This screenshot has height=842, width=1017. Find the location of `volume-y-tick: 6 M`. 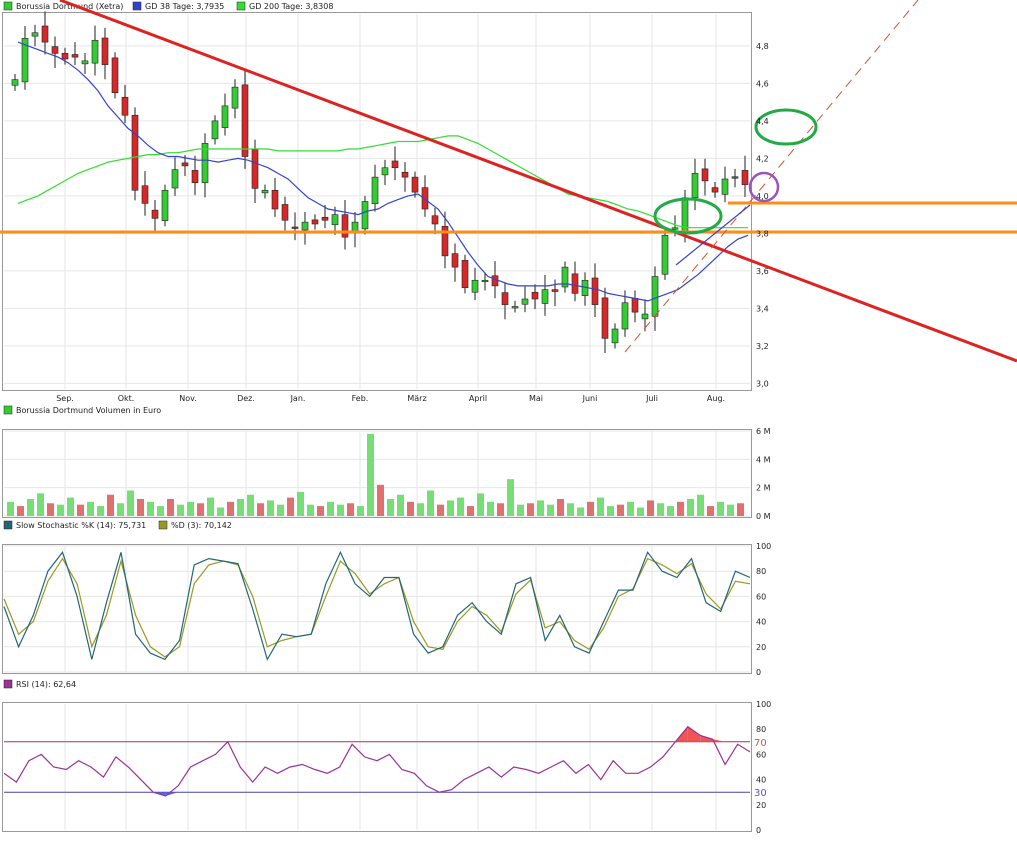

volume-y-tick: 6 M is located at coordinates (763, 431).